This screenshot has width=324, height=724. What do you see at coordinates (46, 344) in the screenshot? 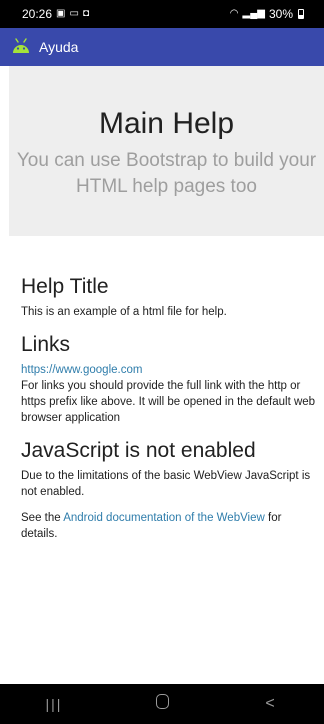
I see `links-heading: Links` at bounding box center [46, 344].